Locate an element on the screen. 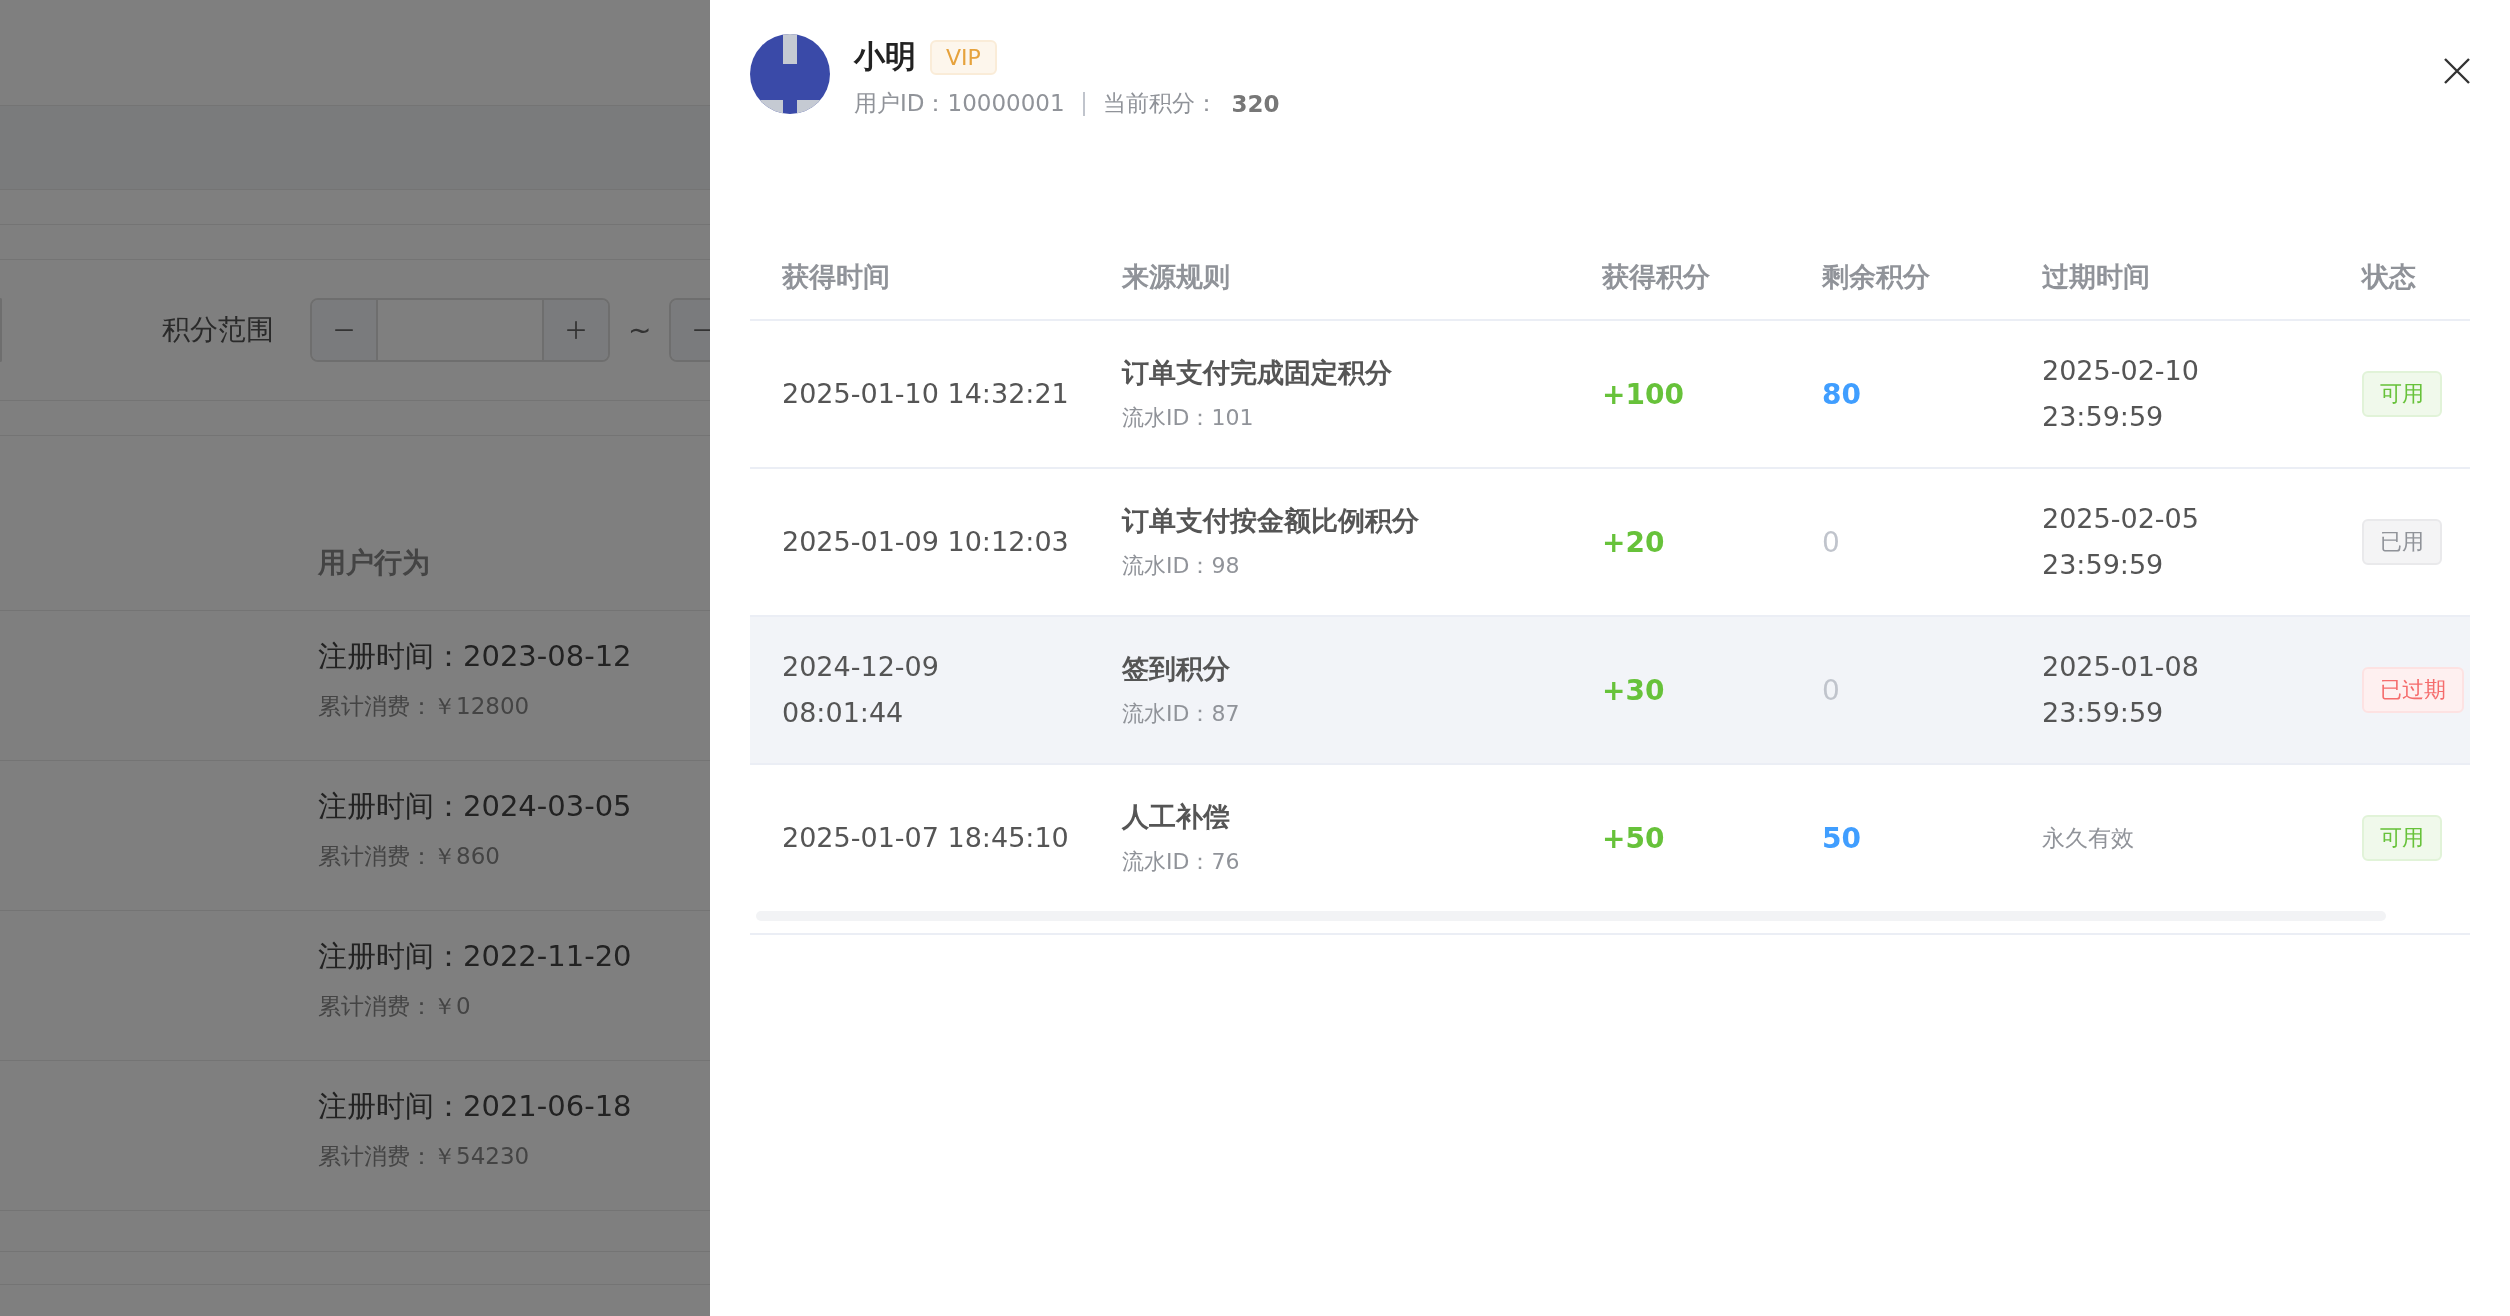 The width and height of the screenshot is (2510, 1316). points-label: 当前积分： is located at coordinates (1160, 103).